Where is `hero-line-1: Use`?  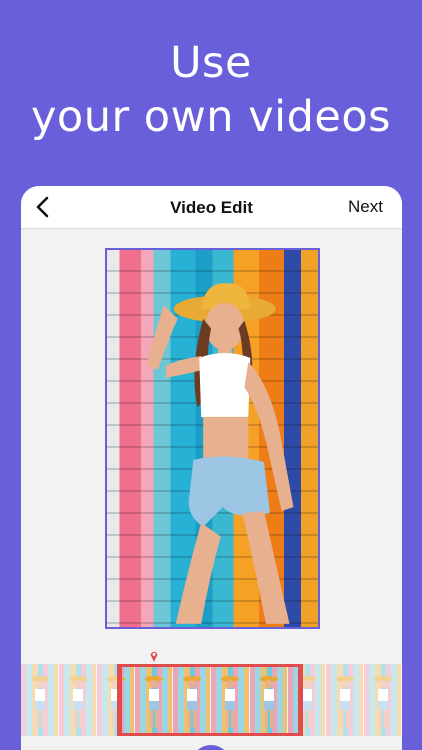
hero-line-1: Use is located at coordinates (211, 63).